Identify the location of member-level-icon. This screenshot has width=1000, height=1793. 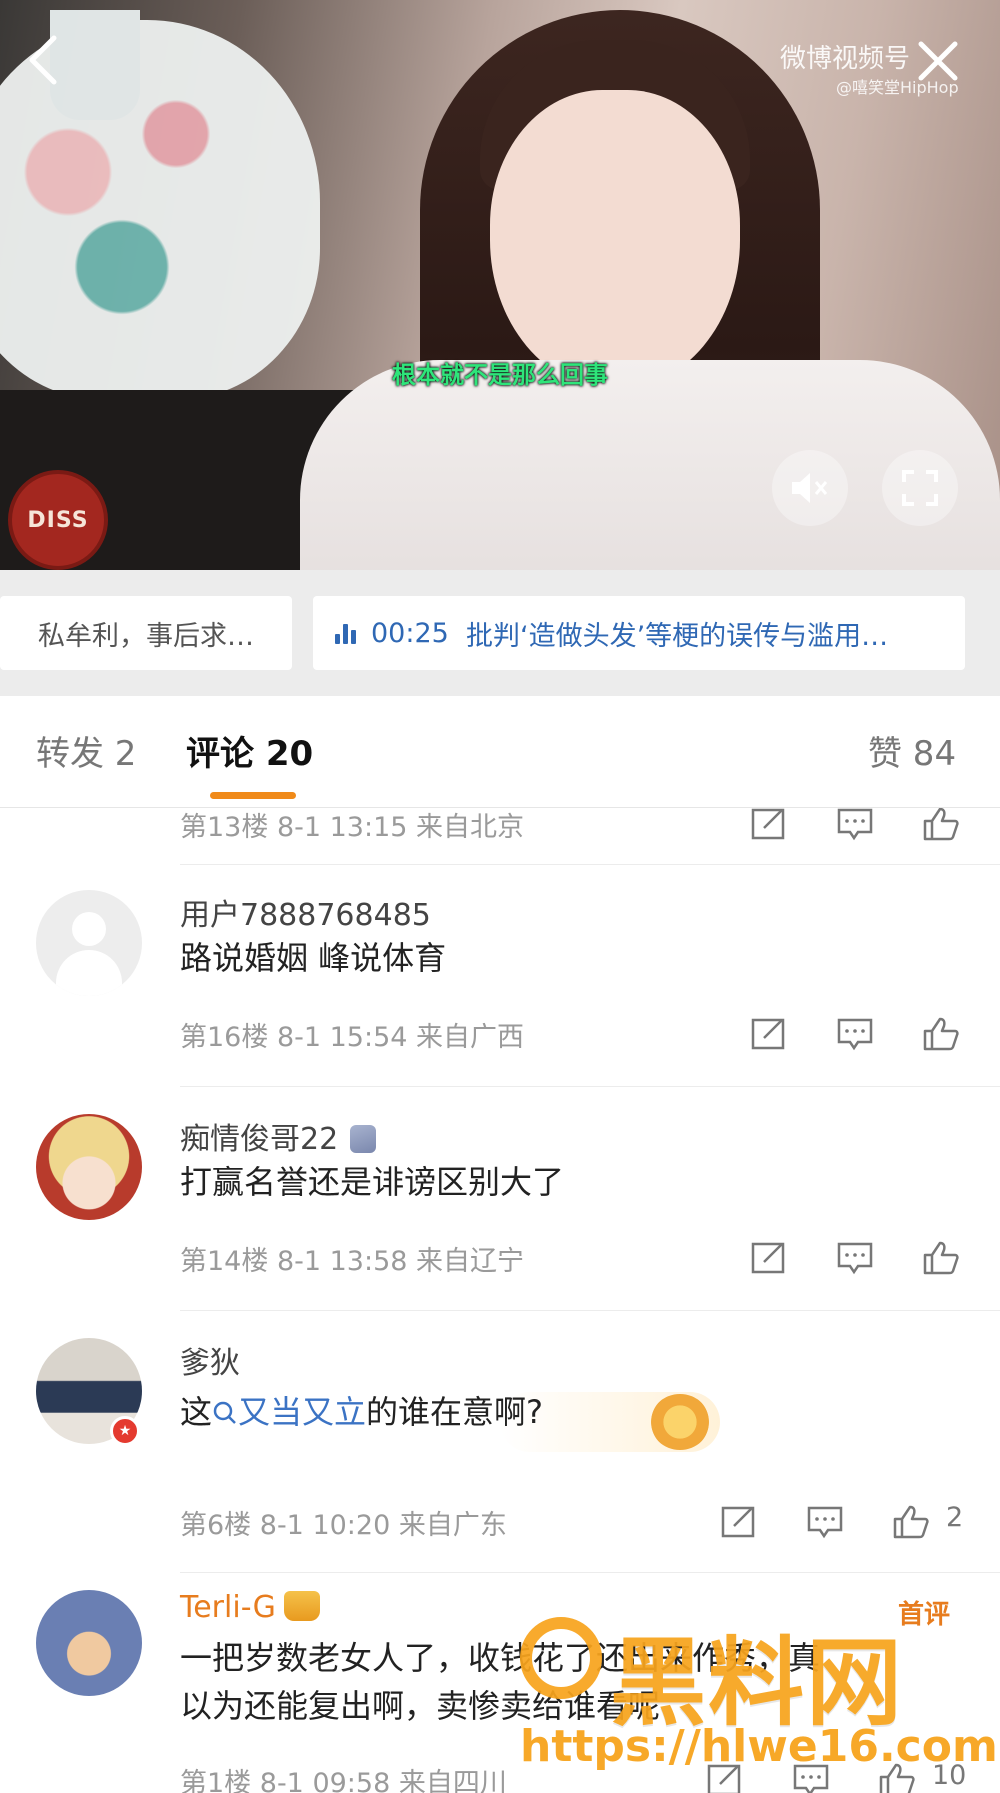
(363, 1139).